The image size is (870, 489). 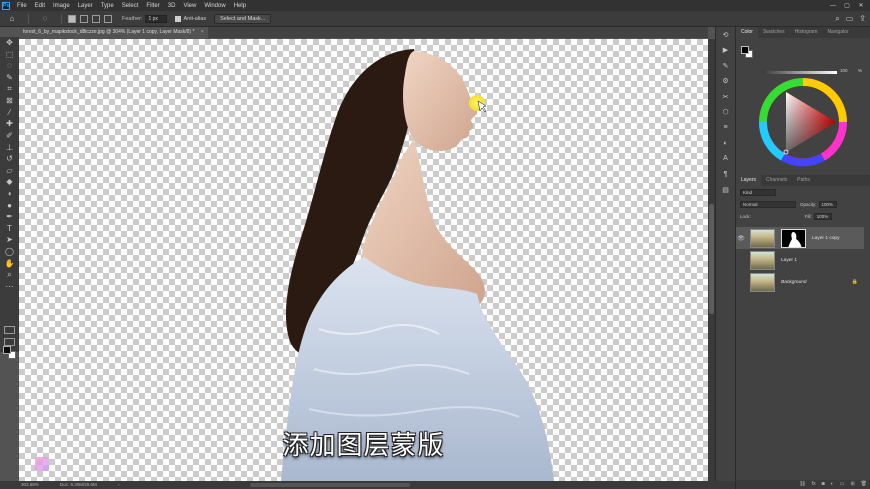 I want to click on paint-bucket-tool-icon: ◆, so click(x=9, y=182).